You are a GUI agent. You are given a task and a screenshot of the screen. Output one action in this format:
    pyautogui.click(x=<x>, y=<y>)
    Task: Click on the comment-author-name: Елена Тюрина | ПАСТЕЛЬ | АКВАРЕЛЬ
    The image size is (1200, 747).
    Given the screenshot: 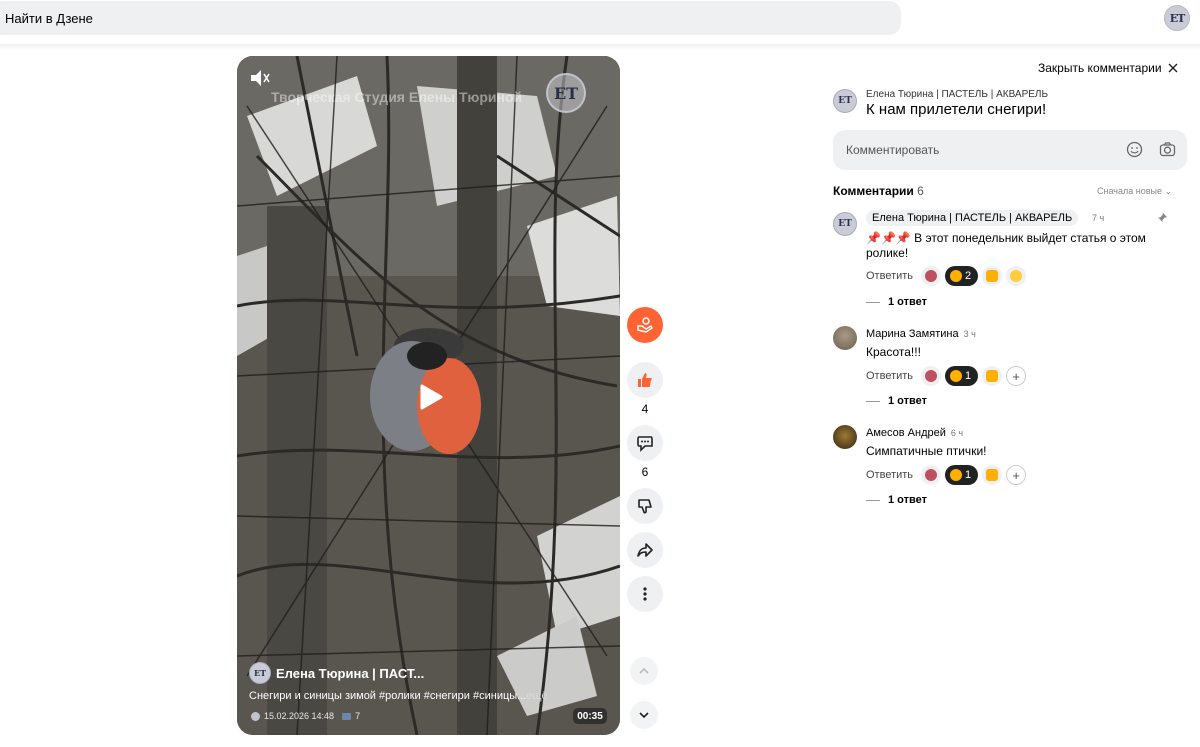 What is the action you would take?
    pyautogui.click(x=972, y=218)
    